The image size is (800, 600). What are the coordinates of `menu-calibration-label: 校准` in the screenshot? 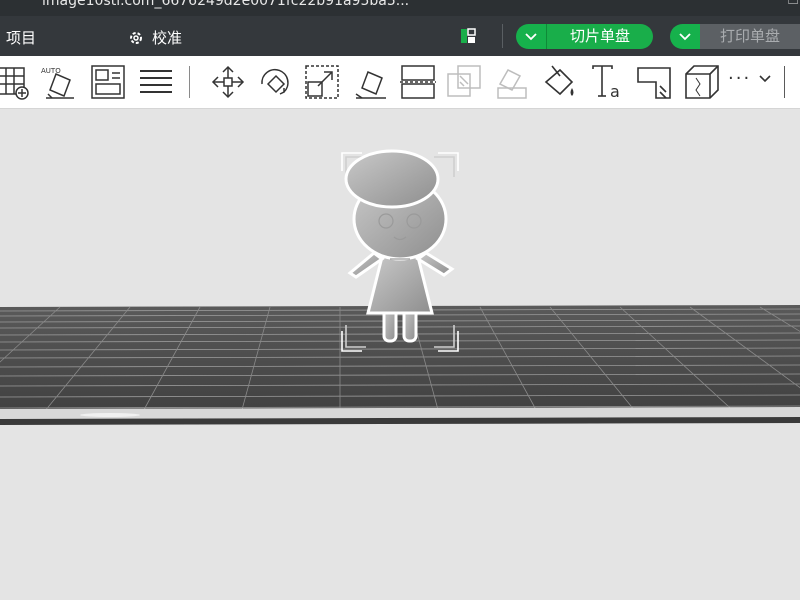 It's located at (167, 38).